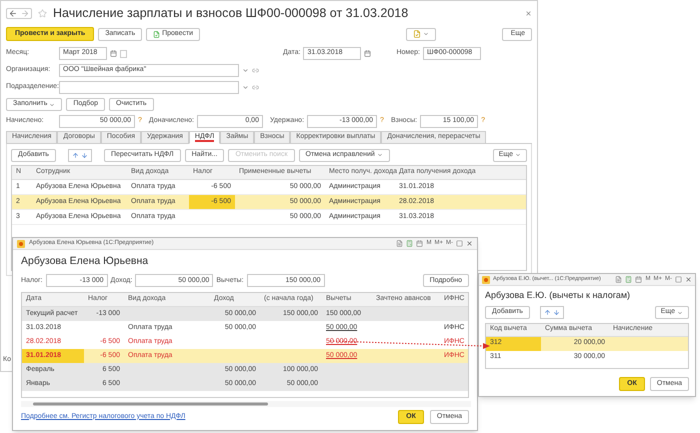  What do you see at coordinates (230, 13) in the screenshot?
I see `window-title: Начисление зарплаты и взносов ШФ00-000098 от 31.03.2018` at bounding box center [230, 13].